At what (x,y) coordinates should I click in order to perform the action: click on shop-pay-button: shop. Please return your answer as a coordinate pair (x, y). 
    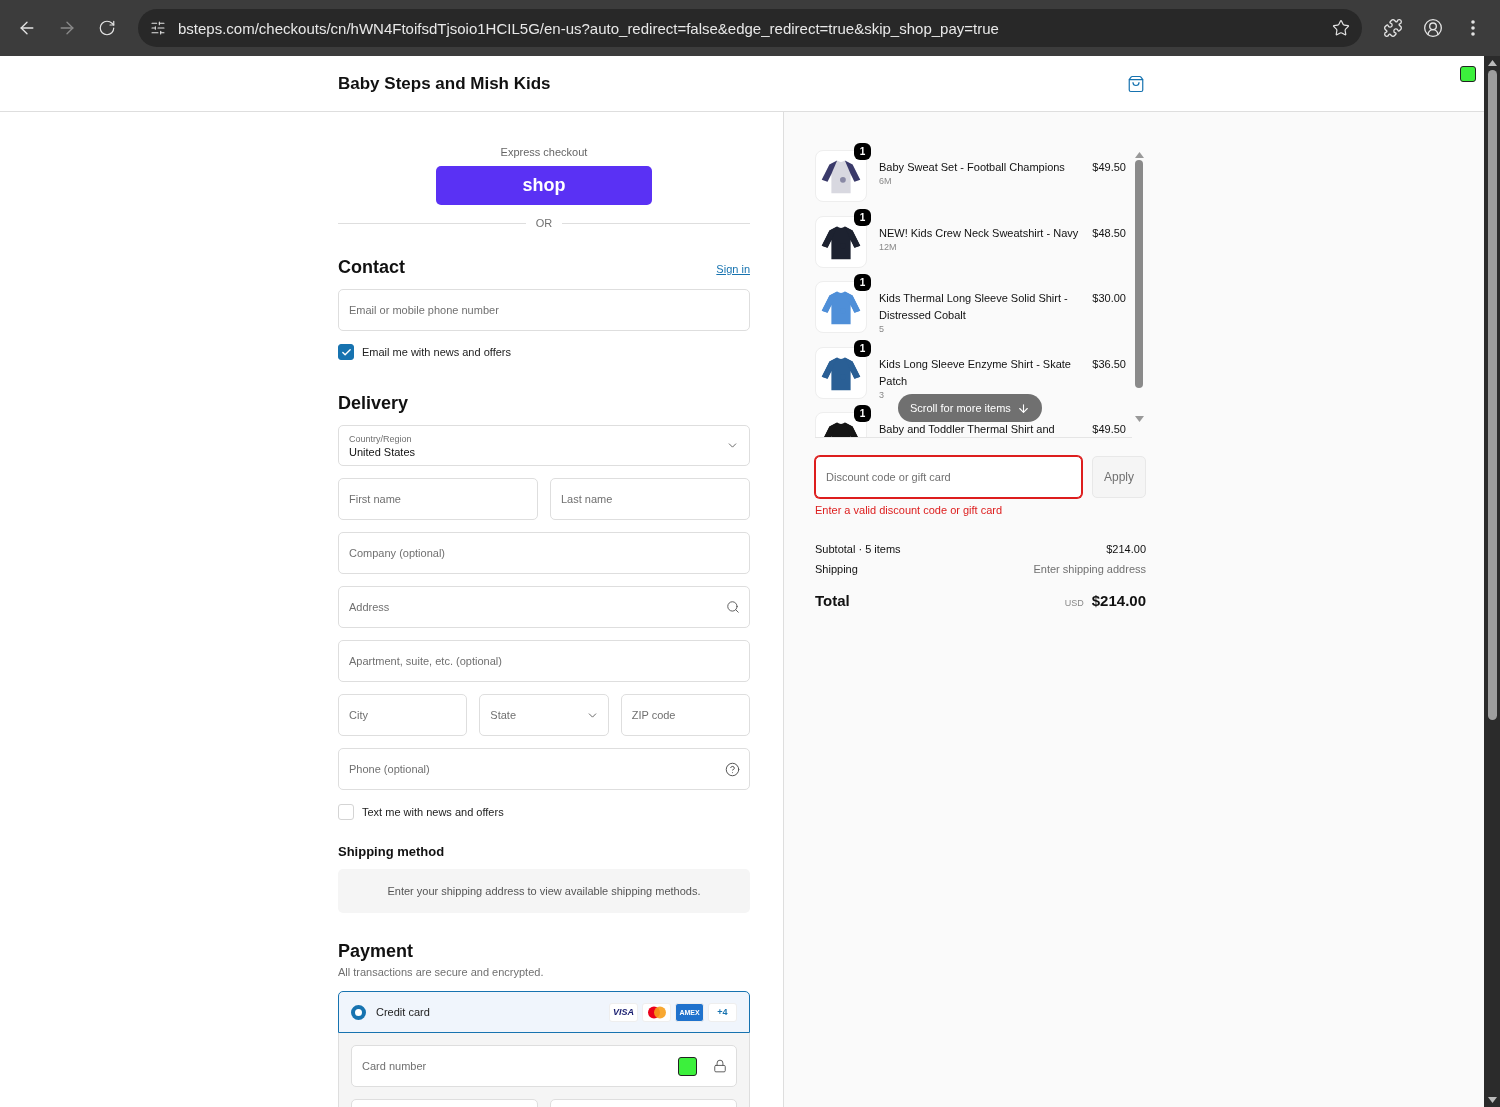
    Looking at the image, I should click on (544, 185).